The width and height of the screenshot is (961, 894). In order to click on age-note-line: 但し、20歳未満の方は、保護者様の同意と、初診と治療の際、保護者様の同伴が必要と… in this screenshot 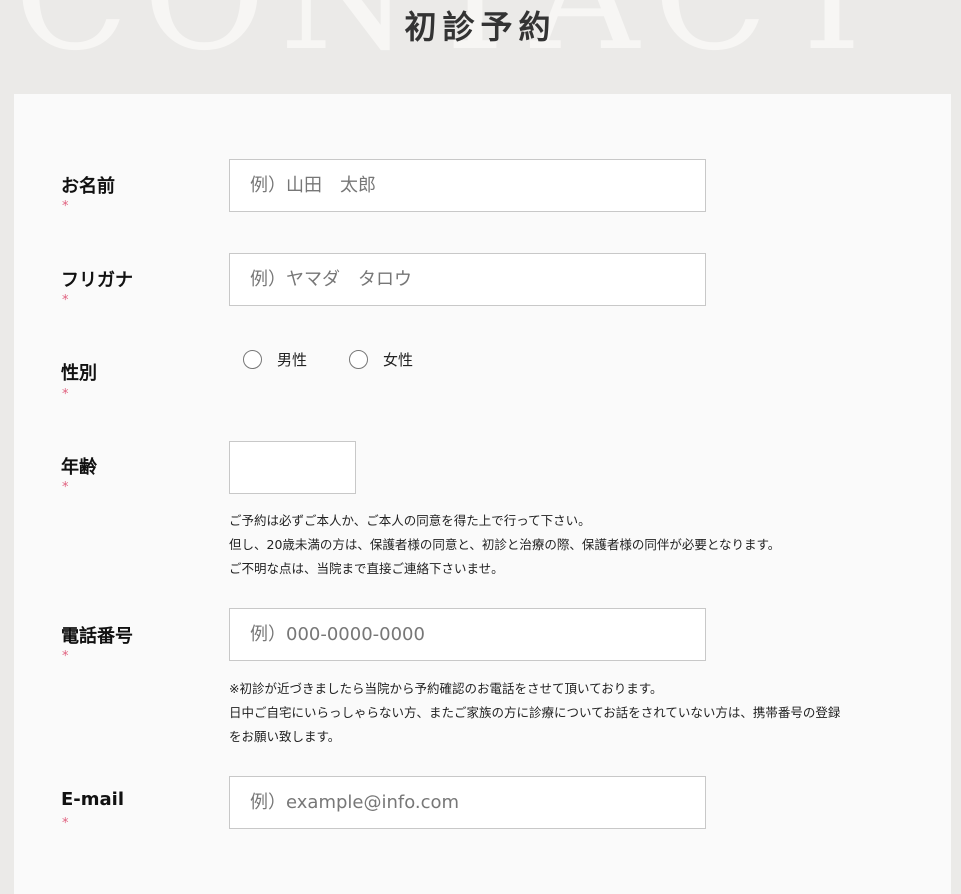, I will do `click(505, 544)`.